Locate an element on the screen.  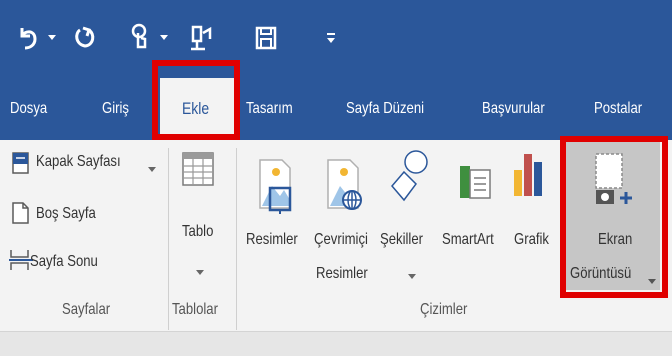
cover-page-button is located at coordinates (21, 165).